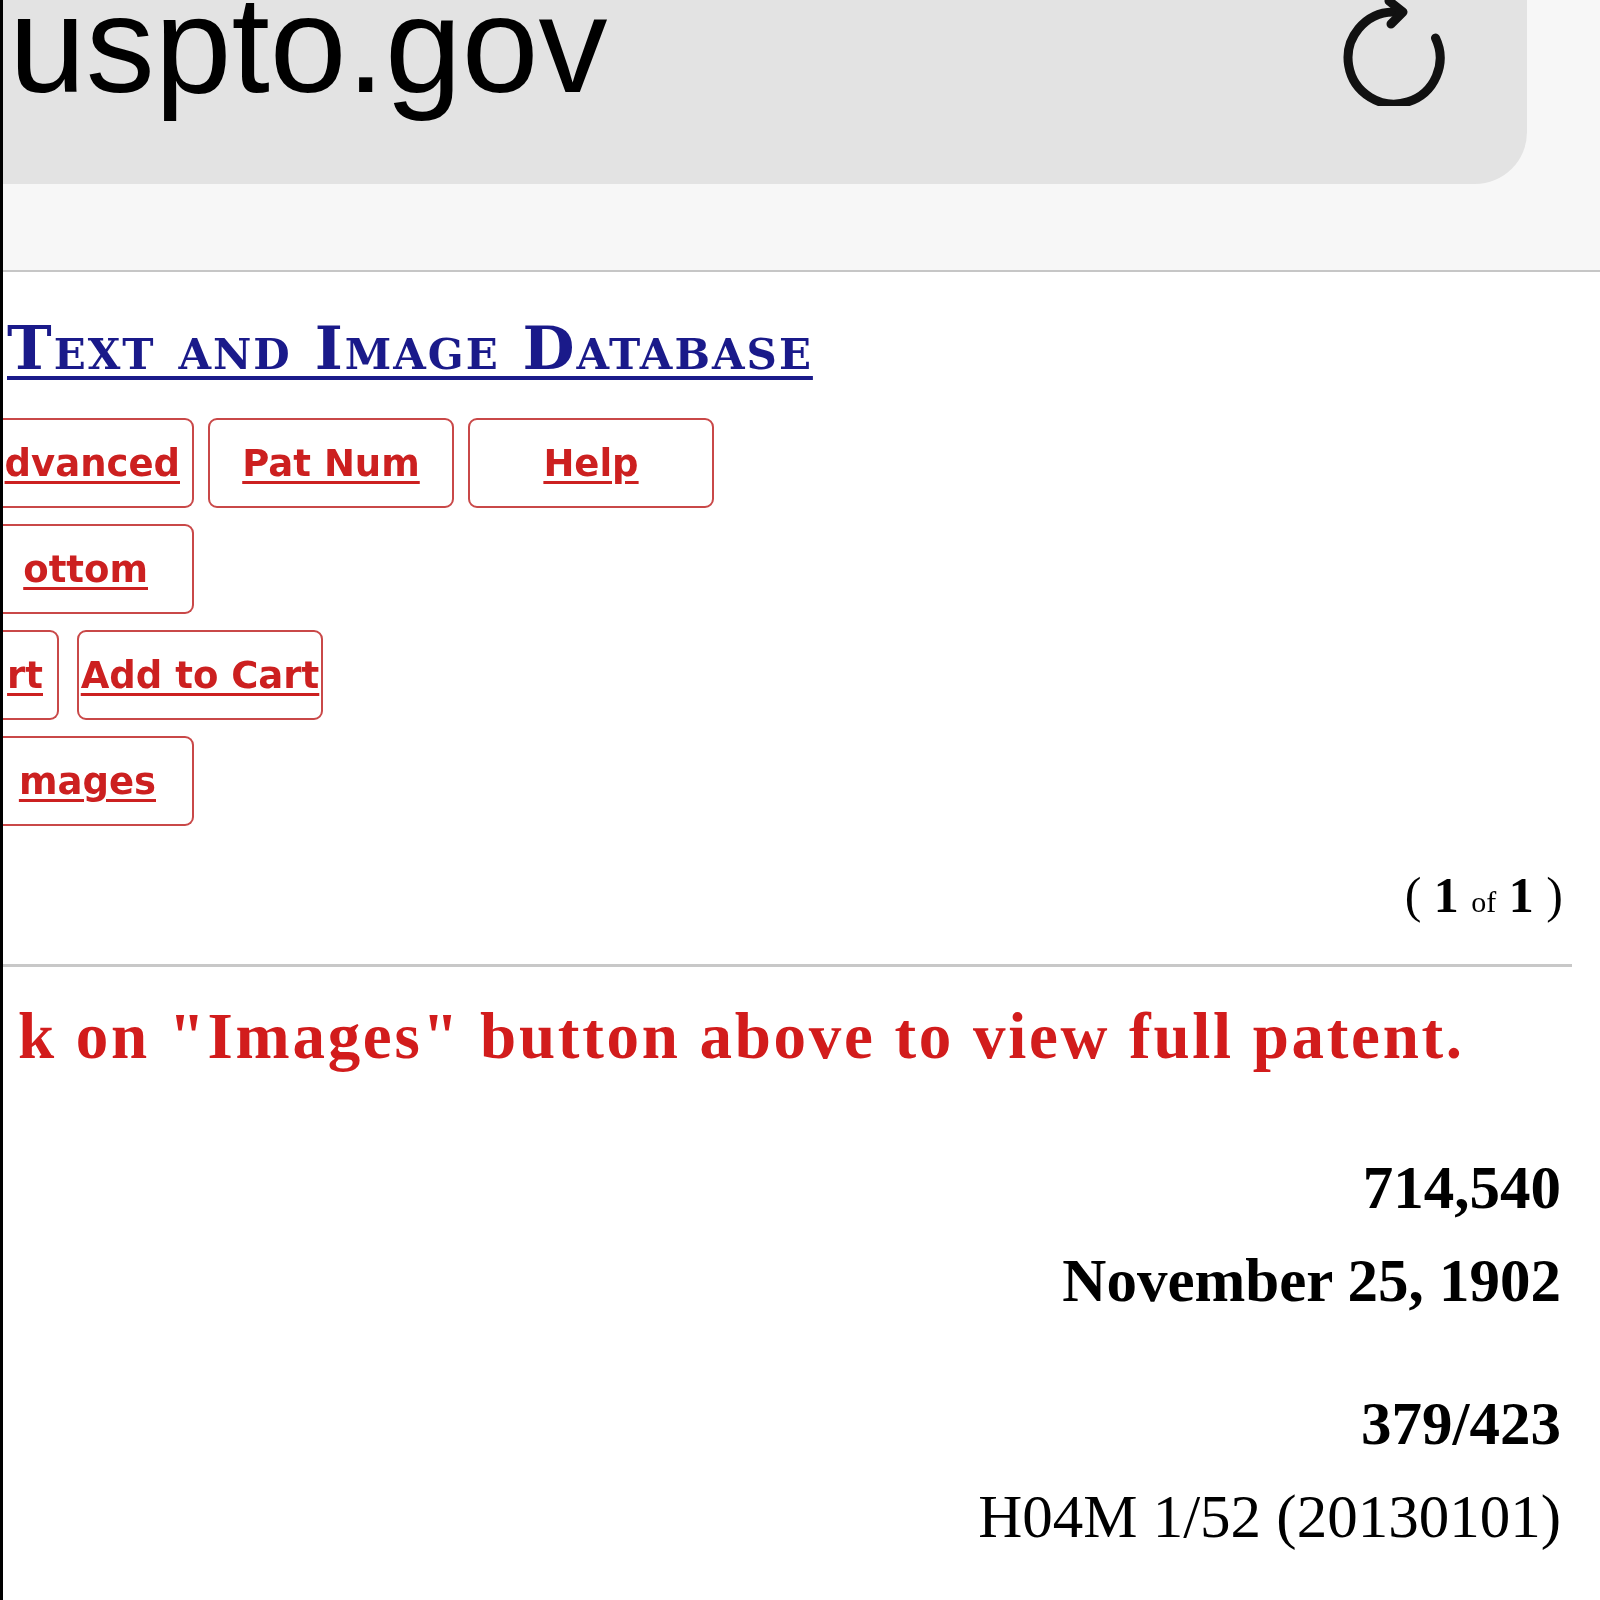 Image resolution: width=1600 pixels, height=1600 pixels. What do you see at coordinates (1311, 1280) in the screenshot?
I see `detail-value: November 25, 1902` at bounding box center [1311, 1280].